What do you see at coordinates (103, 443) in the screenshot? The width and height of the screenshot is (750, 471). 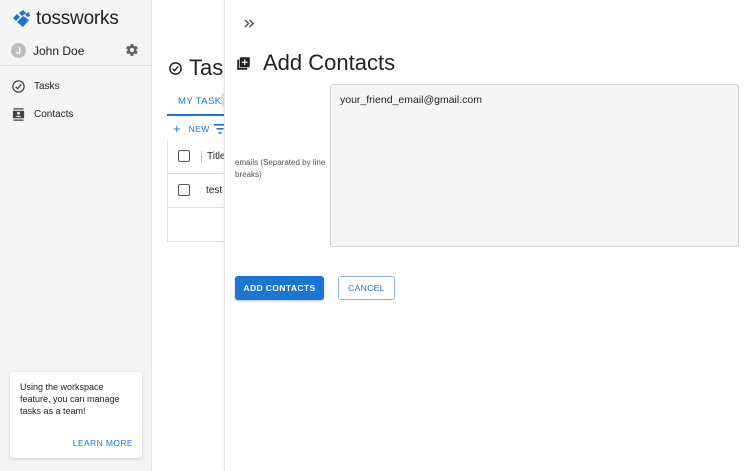 I see `learn-more-link: LEARN MORE` at bounding box center [103, 443].